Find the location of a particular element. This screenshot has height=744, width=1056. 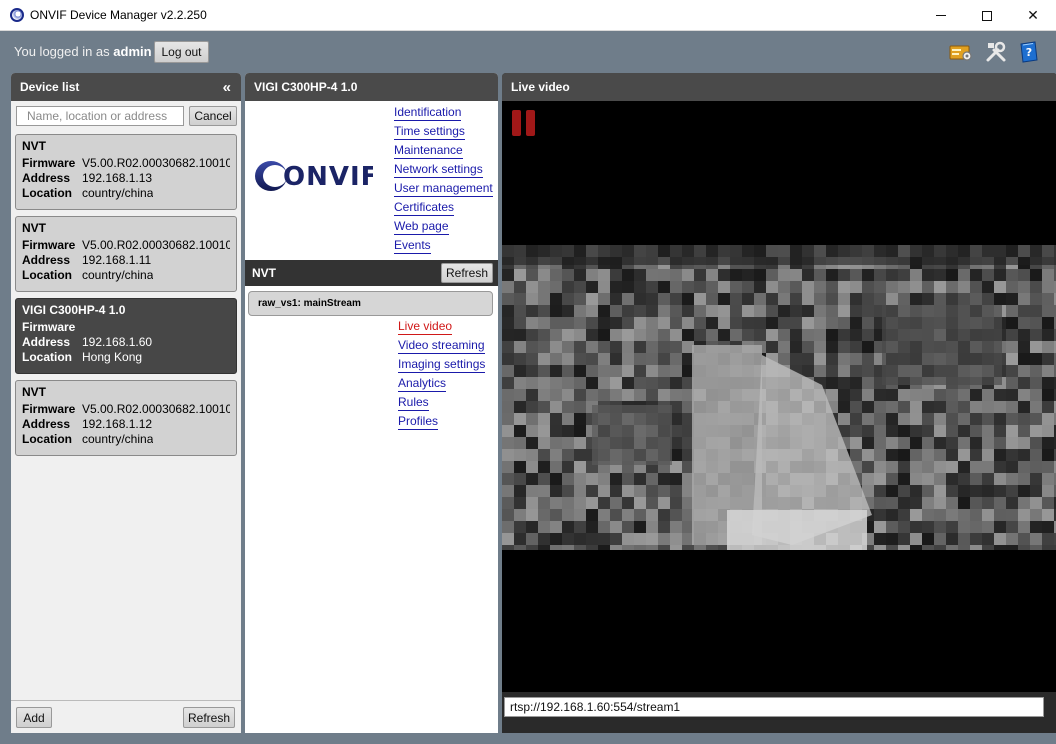

link-identification: Identification is located at coordinates (443, 114).